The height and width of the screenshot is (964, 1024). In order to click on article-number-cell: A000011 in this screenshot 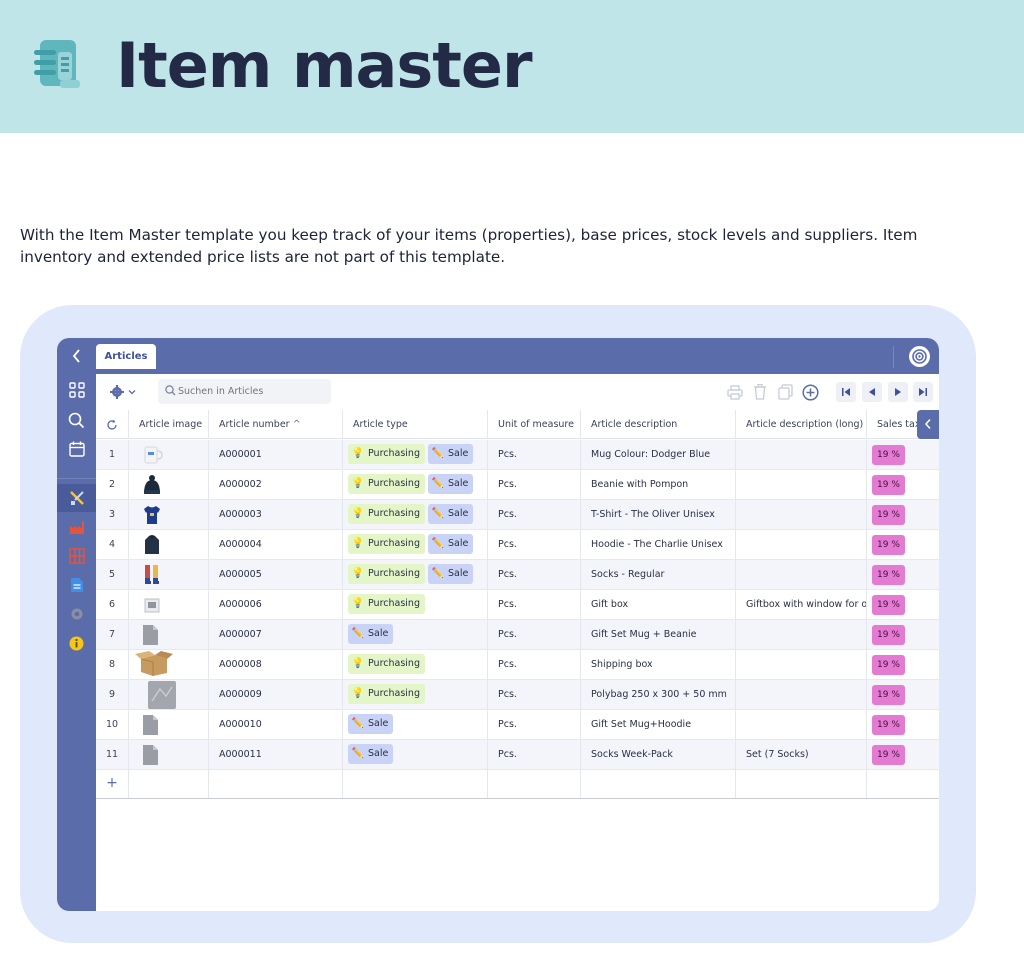, I will do `click(276, 754)`.